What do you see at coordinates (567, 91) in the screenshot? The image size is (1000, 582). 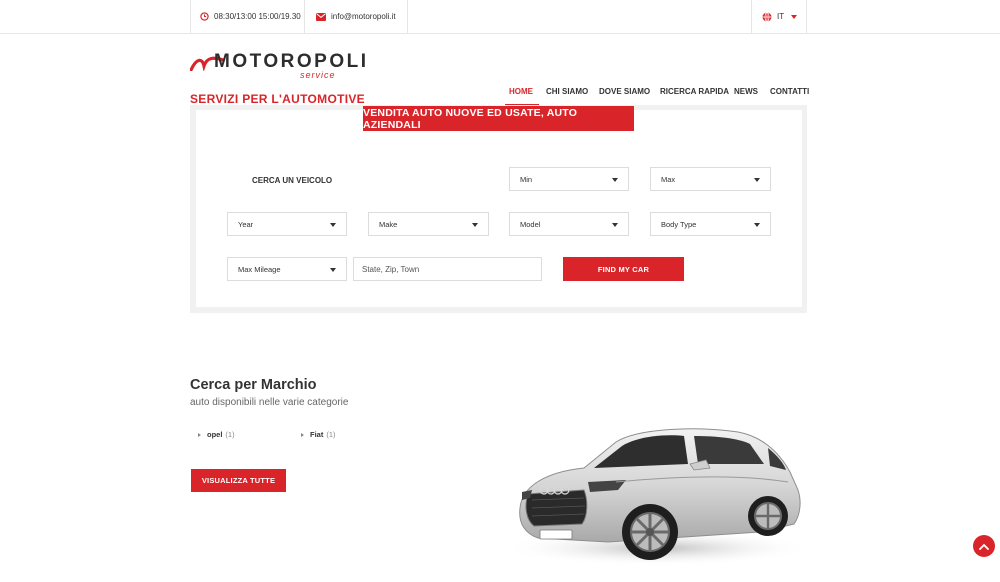 I see `nav-chi-siamo: CHI SIAMO` at bounding box center [567, 91].